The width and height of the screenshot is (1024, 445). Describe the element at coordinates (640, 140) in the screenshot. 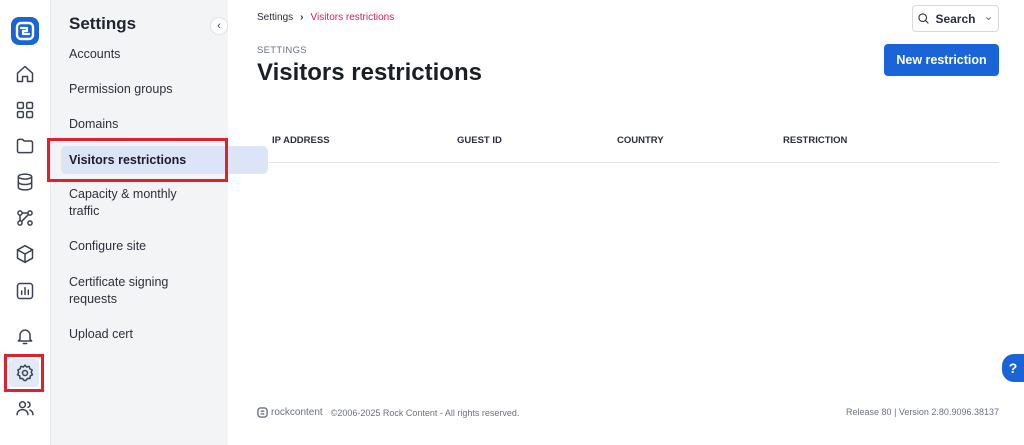

I see `column-header-country: COUNTRY` at that location.